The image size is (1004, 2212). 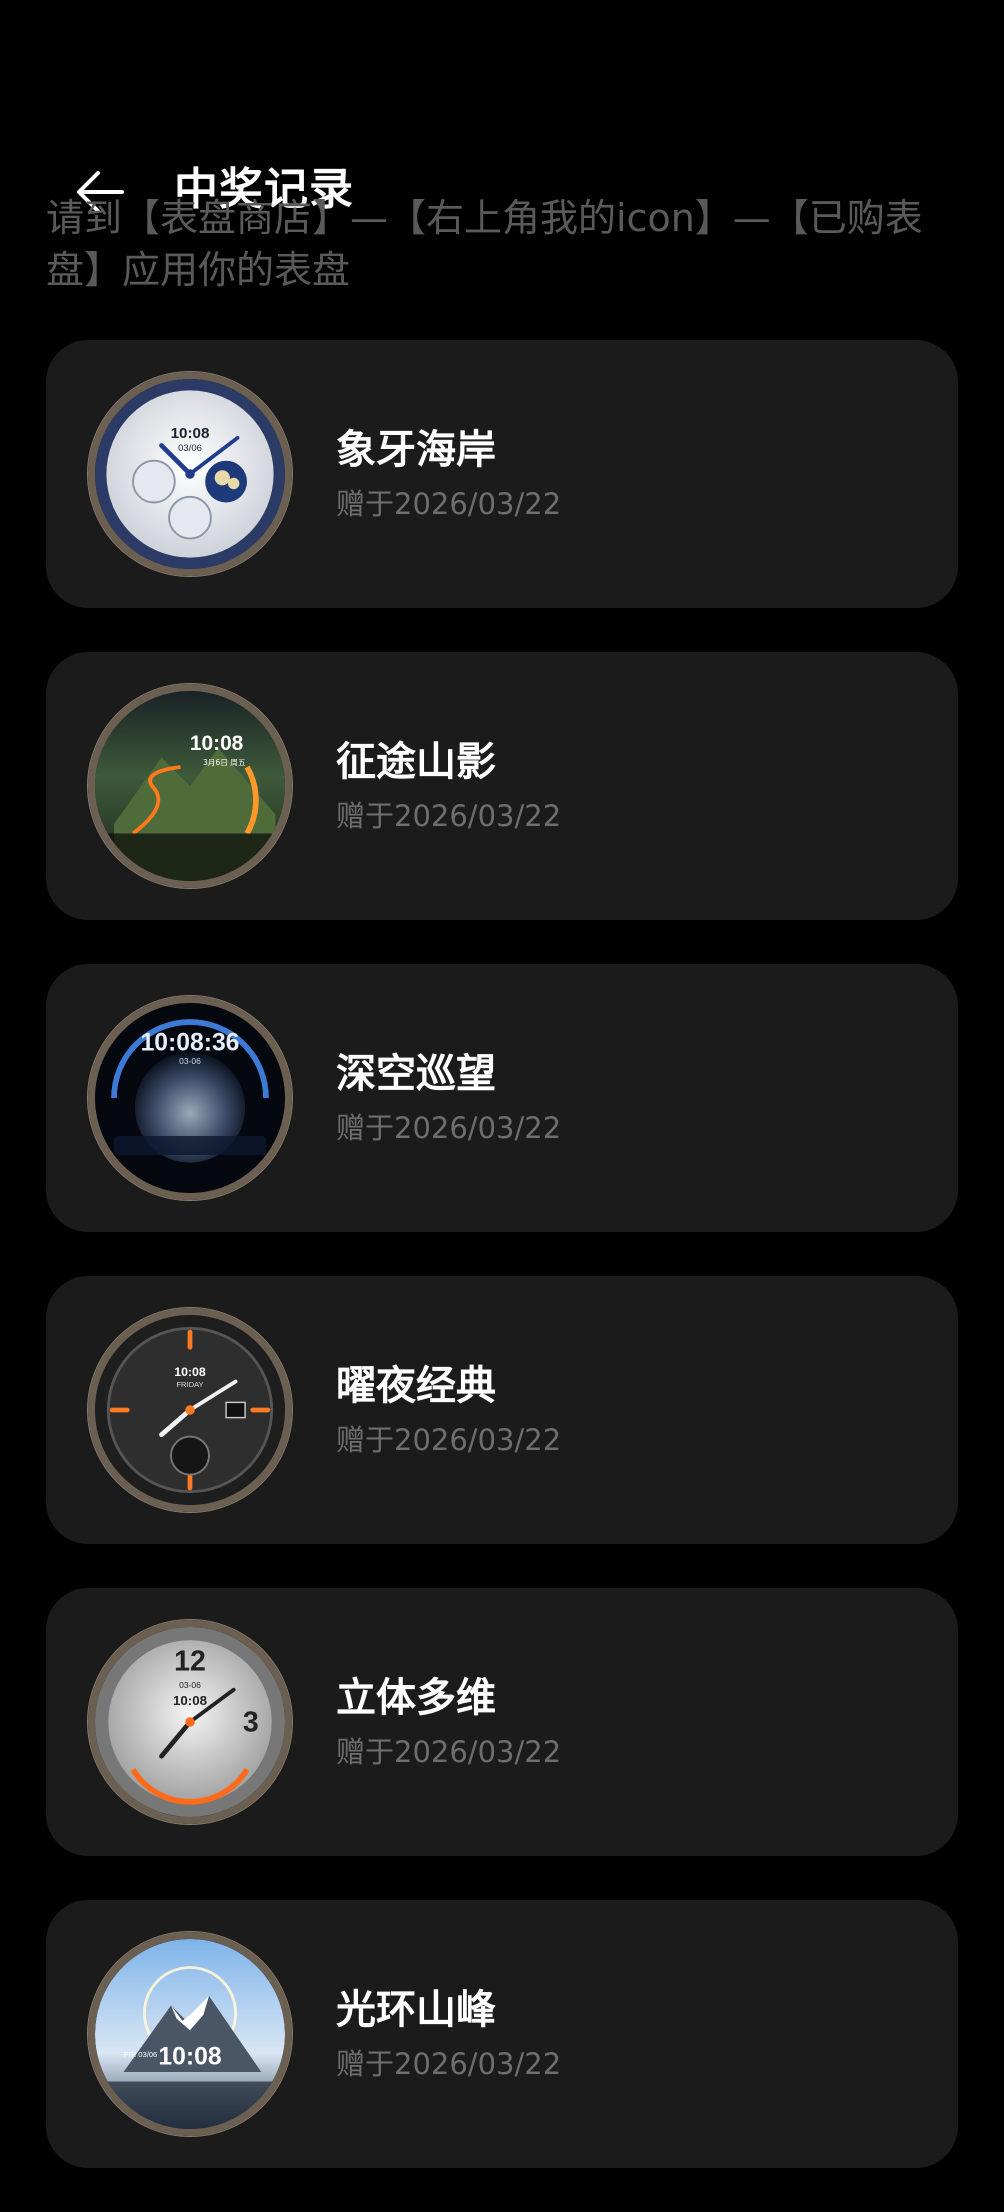 What do you see at coordinates (251, 1723) in the screenshot?
I see `svg-text: 3` at bounding box center [251, 1723].